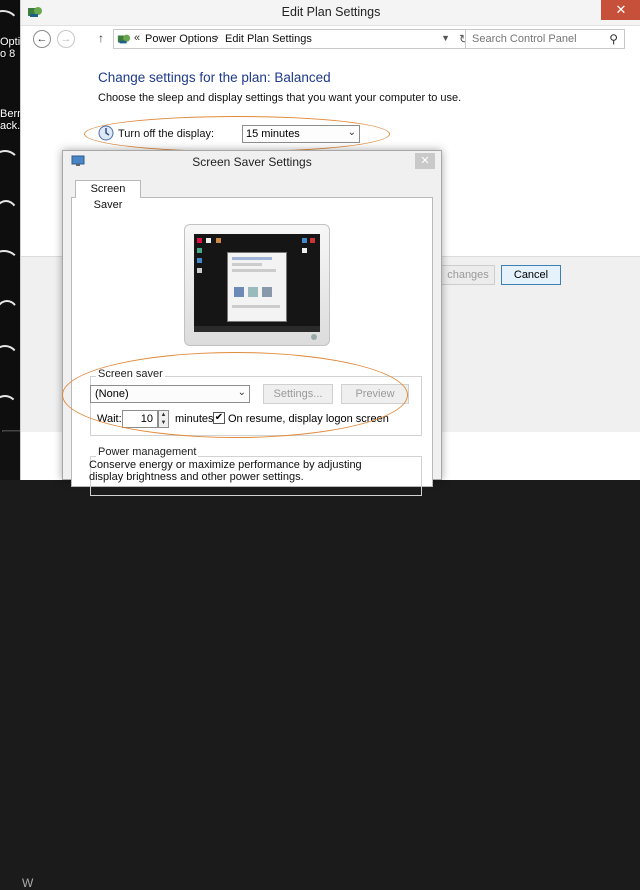 The height and width of the screenshot is (890, 640). Describe the element at coordinates (147, 452) in the screenshot. I see `power-management-group-label: Power management` at that location.